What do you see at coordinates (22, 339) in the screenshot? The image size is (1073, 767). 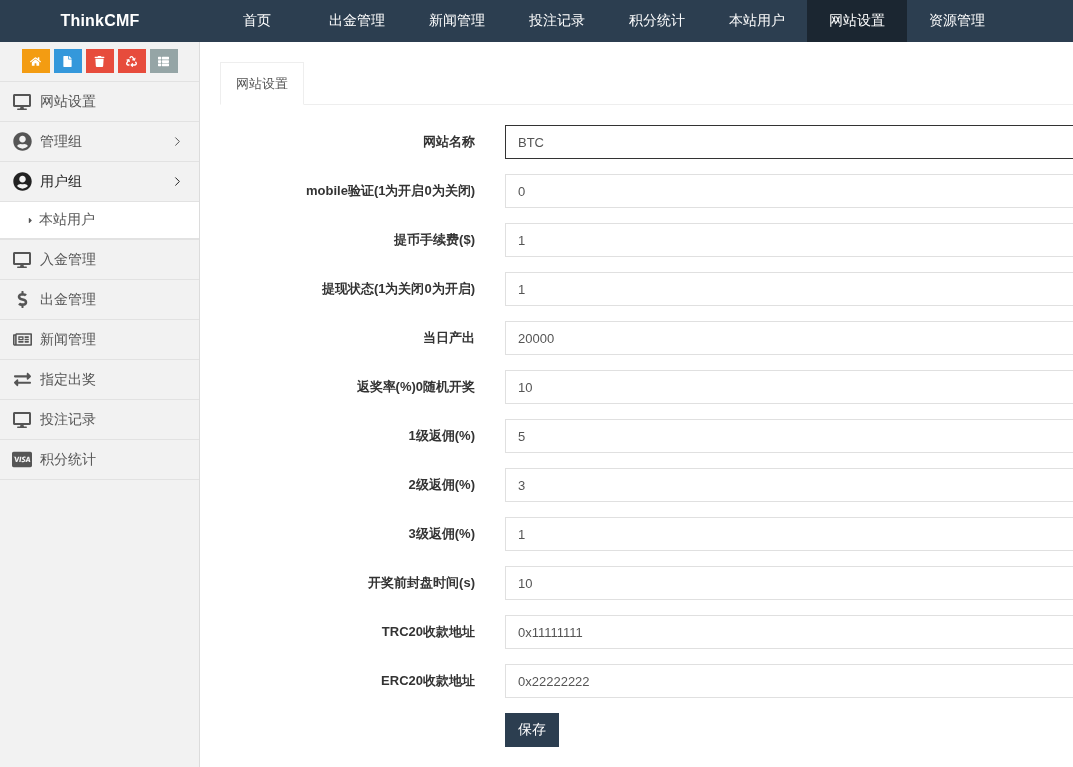 I see `newspaper-icon` at bounding box center [22, 339].